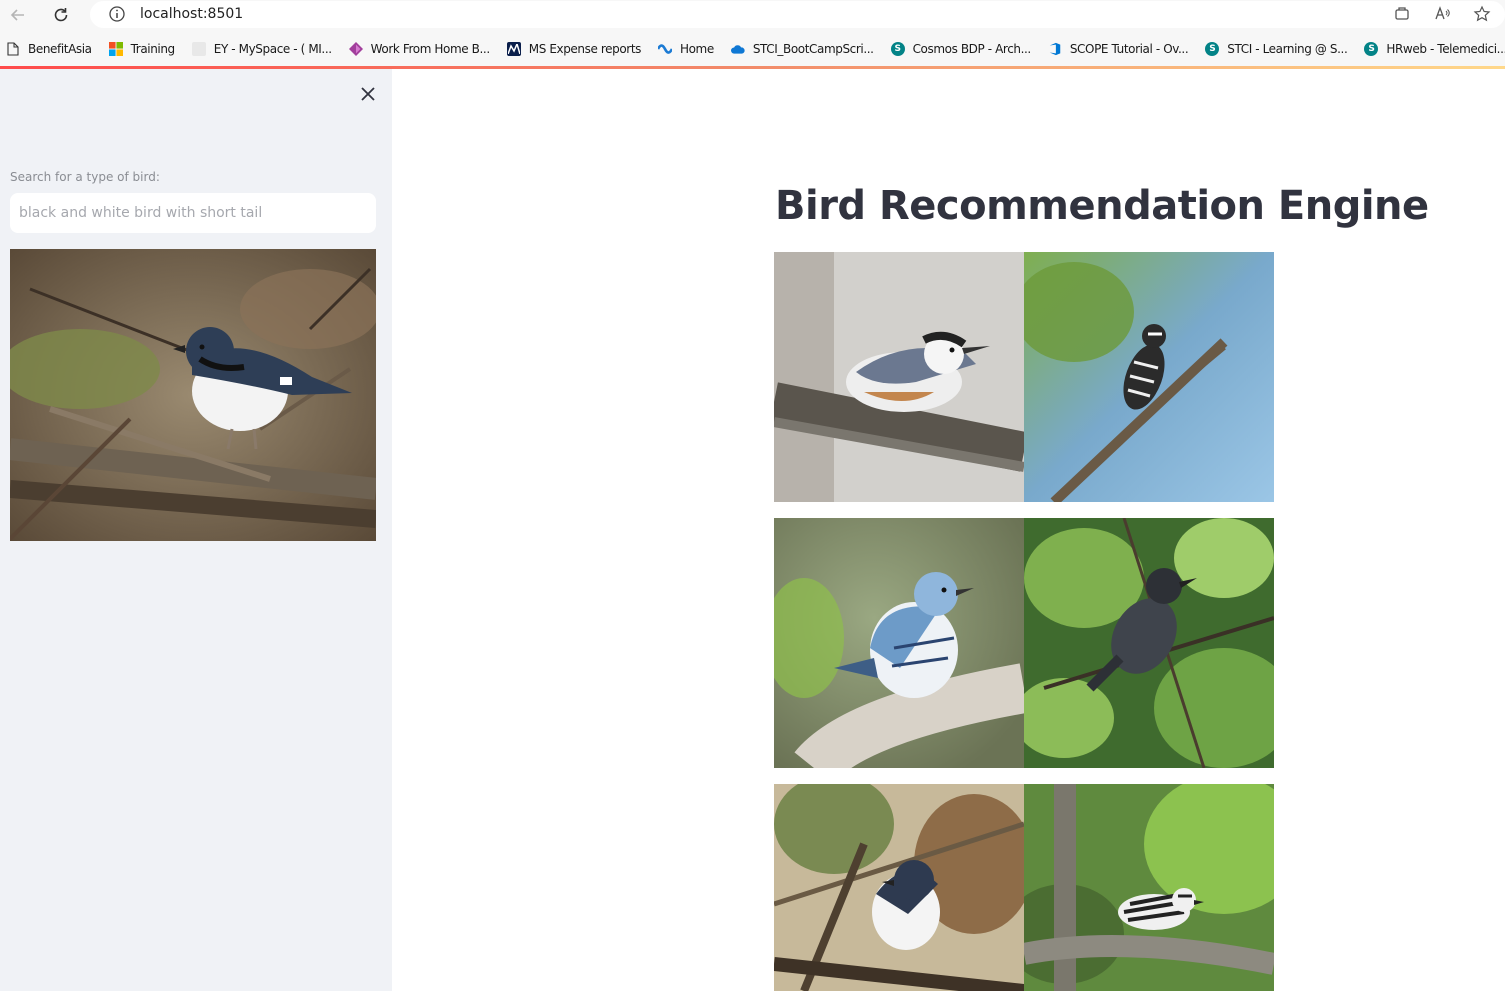 The height and width of the screenshot is (991, 1505). Describe the element at coordinates (193, 213) in the screenshot. I see `bird-search-input` at that location.